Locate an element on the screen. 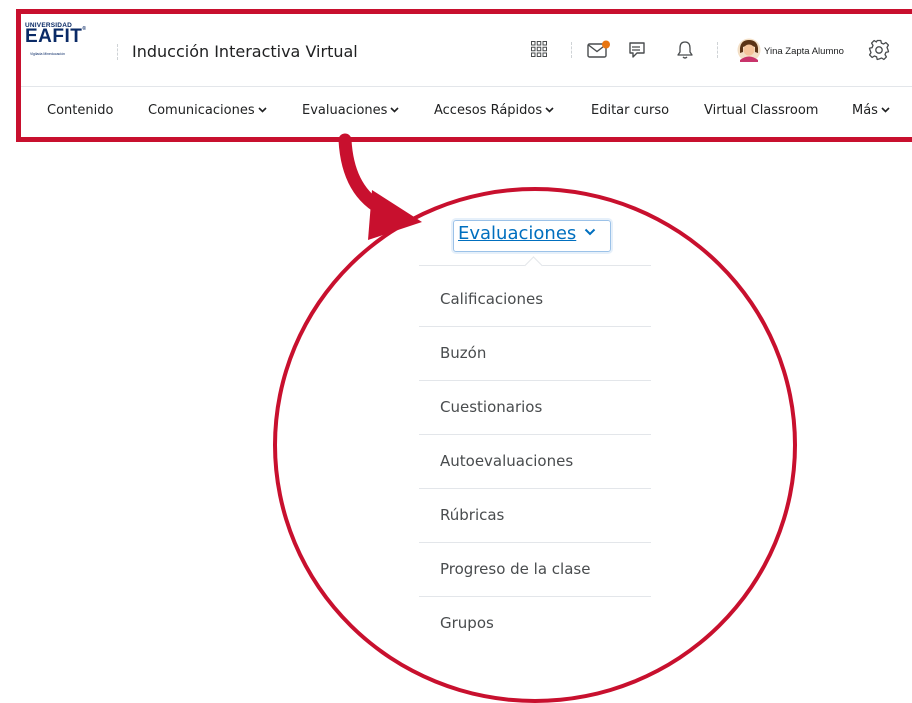  menu-item-buzon: Buzón is located at coordinates (535, 354).